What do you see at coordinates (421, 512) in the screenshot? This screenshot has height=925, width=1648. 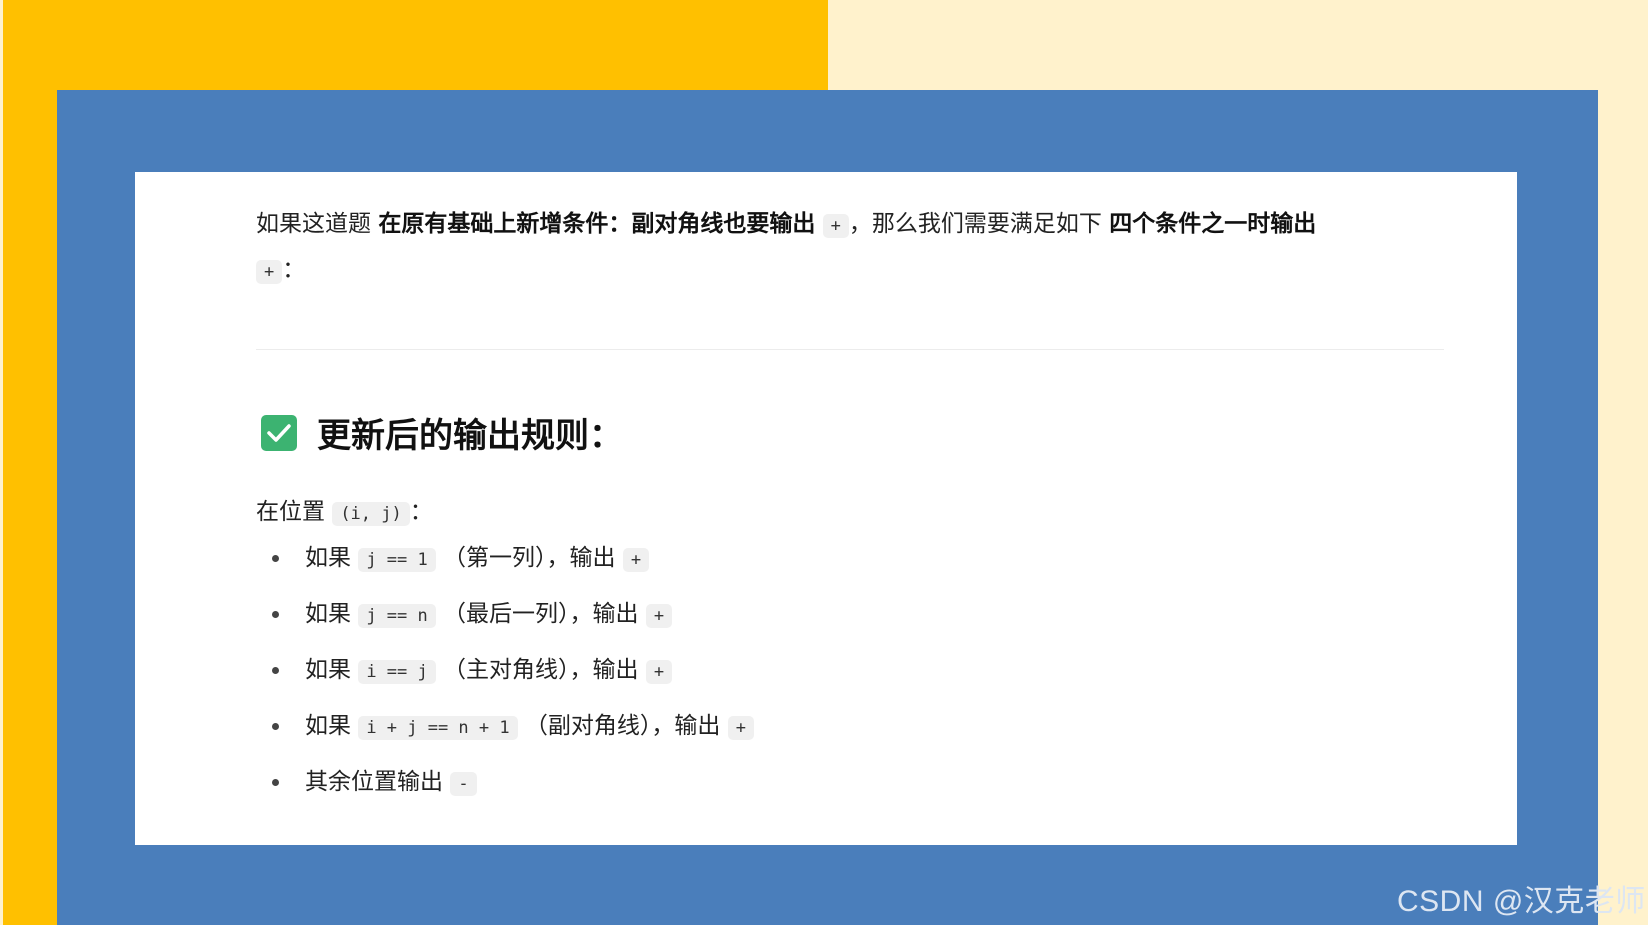 I see `intro-colon: ：` at bounding box center [421, 512].